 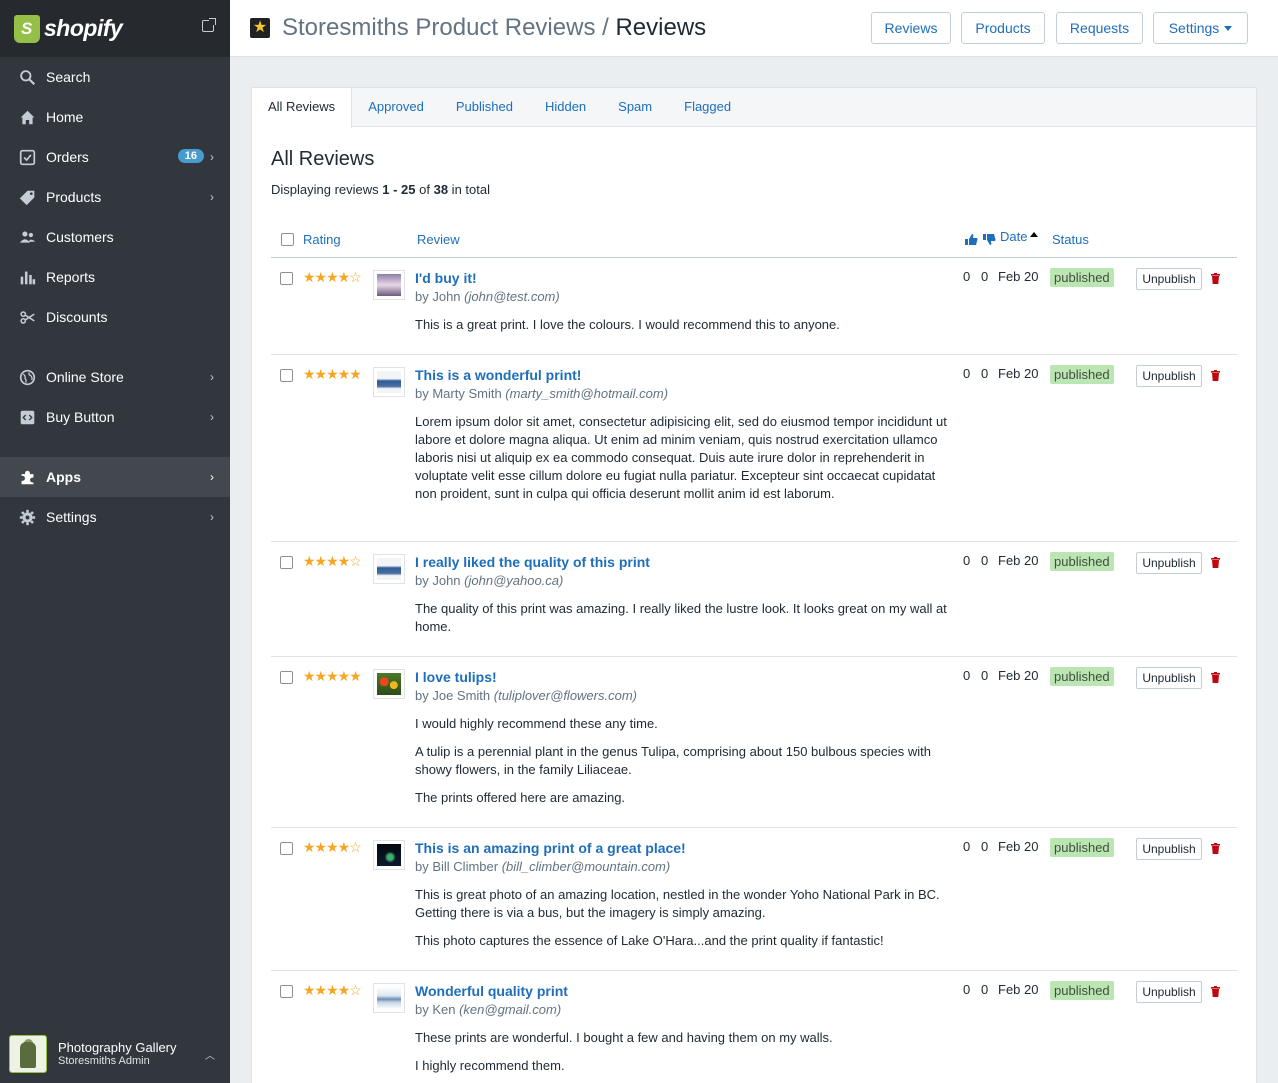 What do you see at coordinates (396, 107) in the screenshot?
I see `tab-approved: Approved` at bounding box center [396, 107].